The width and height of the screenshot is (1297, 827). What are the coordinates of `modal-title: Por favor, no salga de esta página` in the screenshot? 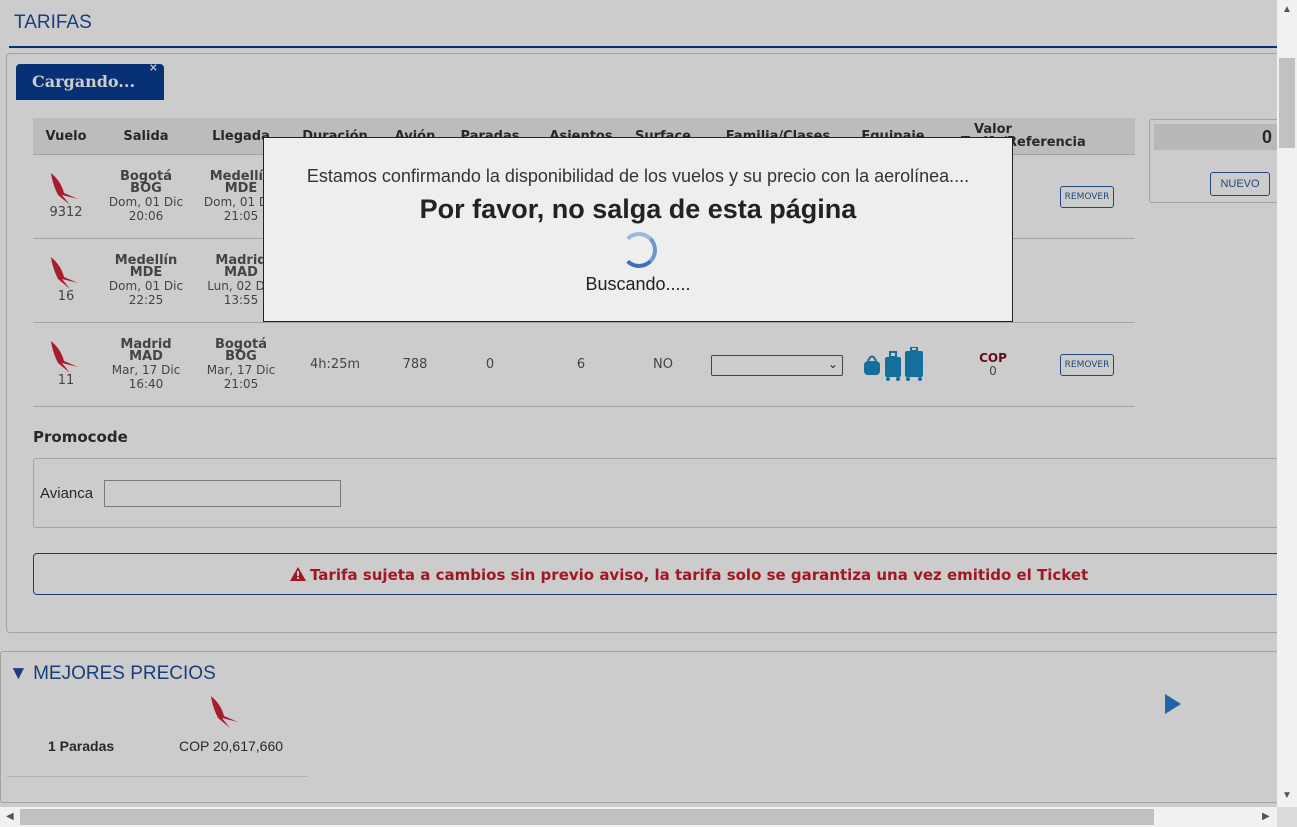 It's located at (638, 209).